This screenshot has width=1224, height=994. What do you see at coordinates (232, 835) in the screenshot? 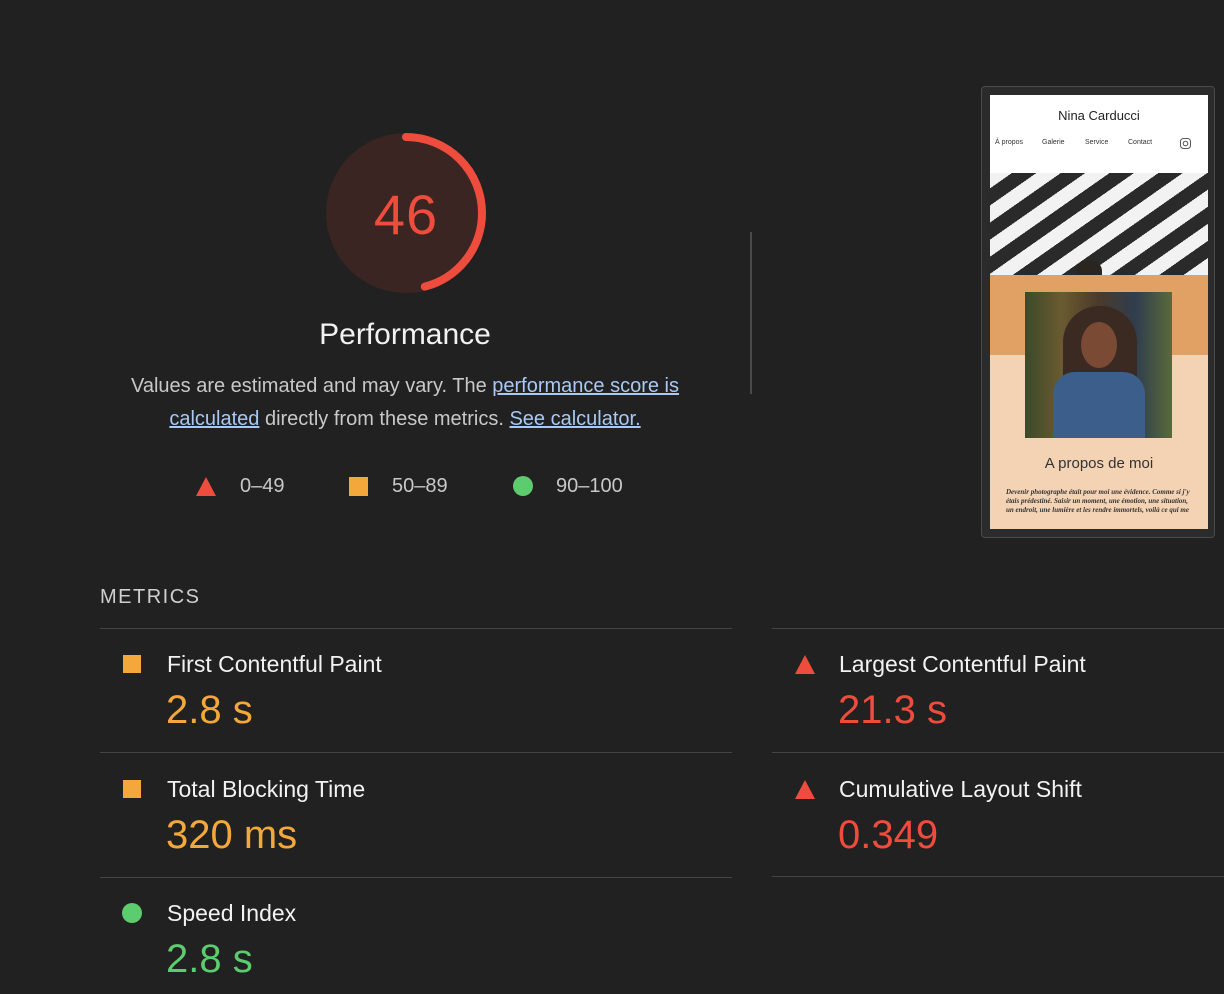
I see `metric-value-tbt: 320 ms` at bounding box center [232, 835].